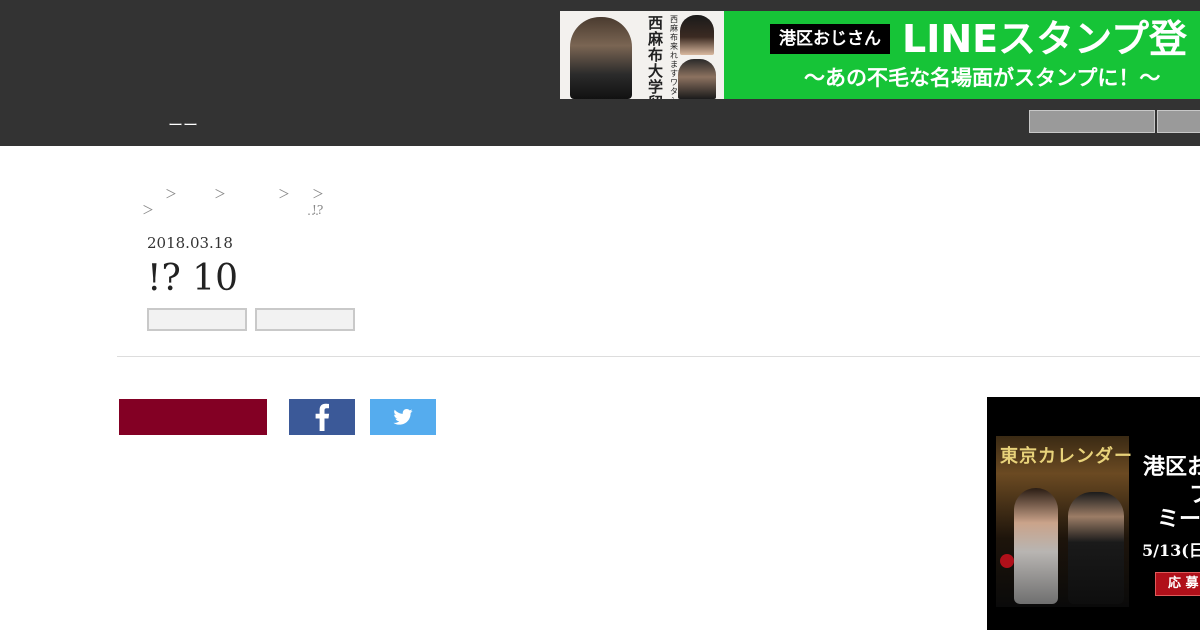  What do you see at coordinates (1177, 584) in the screenshot?
I see `ad-apply-button: 応 募` at bounding box center [1177, 584].